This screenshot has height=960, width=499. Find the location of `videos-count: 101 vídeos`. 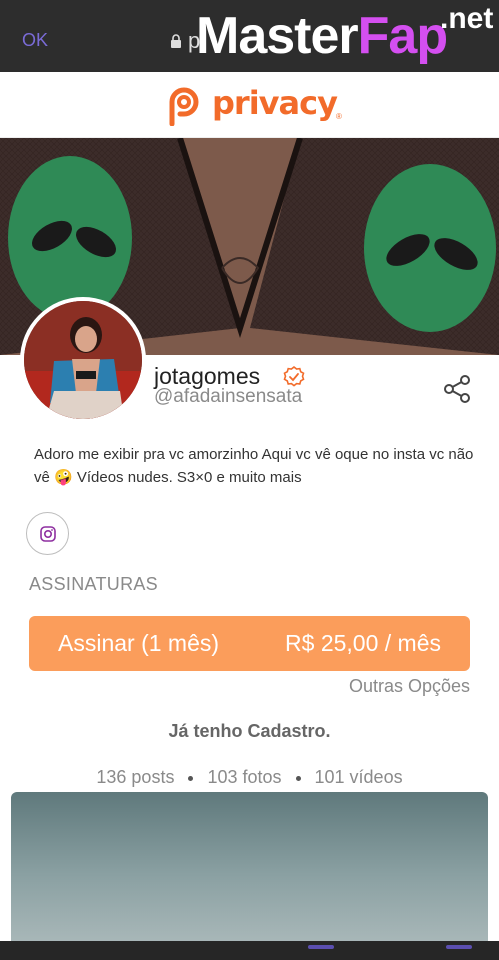

videos-count: 101 vídeos is located at coordinates (359, 777).